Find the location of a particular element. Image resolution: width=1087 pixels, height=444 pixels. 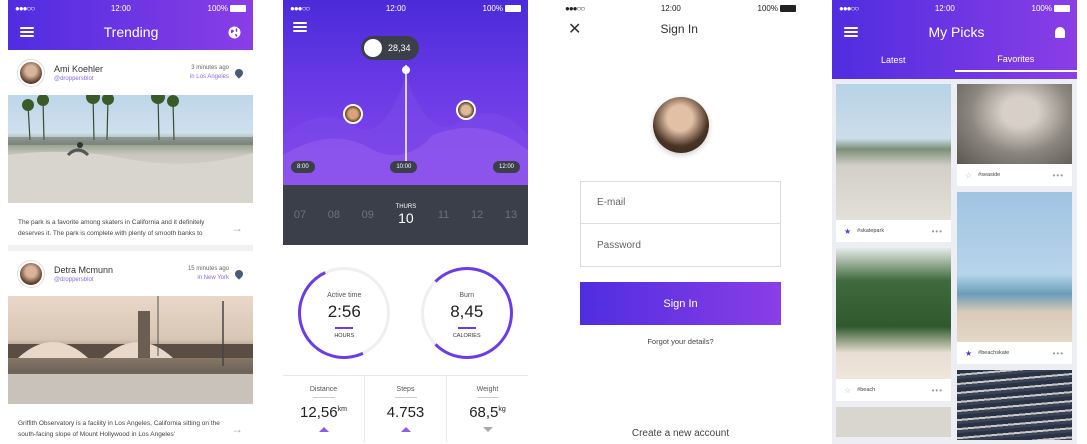

pick-card: ★ #skatepark ••• is located at coordinates (893, 163).